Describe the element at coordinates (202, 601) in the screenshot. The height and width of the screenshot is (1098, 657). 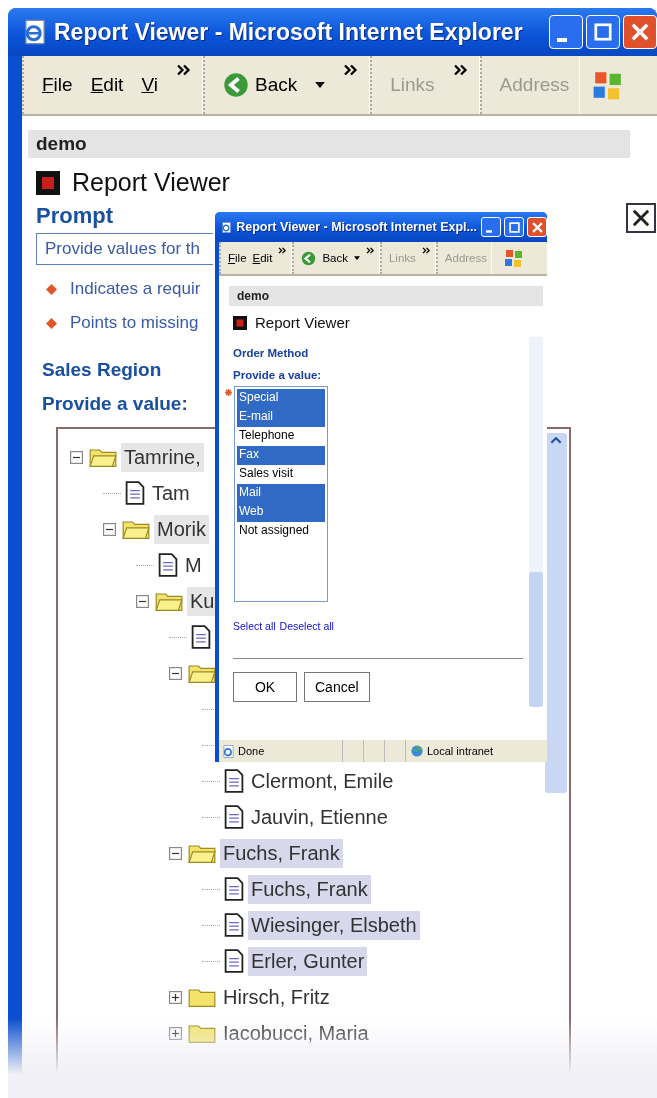
I see `tree-item: Ku` at that location.